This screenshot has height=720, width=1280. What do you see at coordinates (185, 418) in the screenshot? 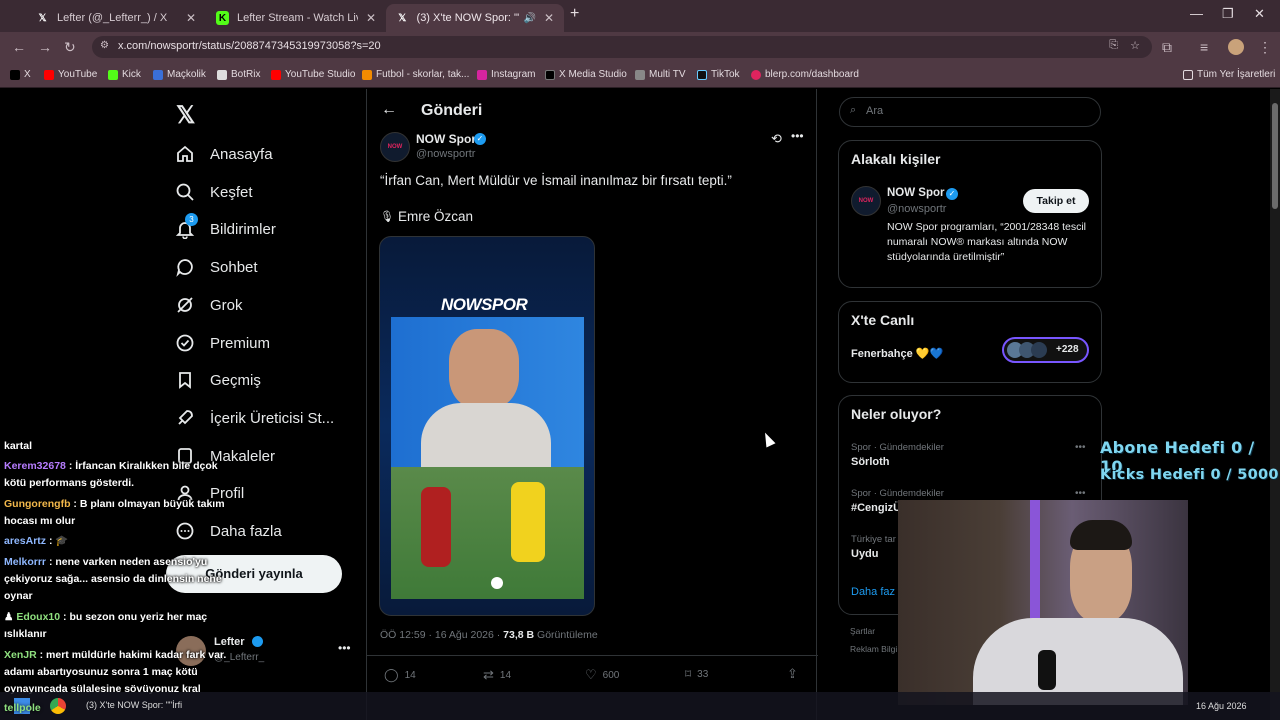
I see `rocket-icon` at bounding box center [185, 418].